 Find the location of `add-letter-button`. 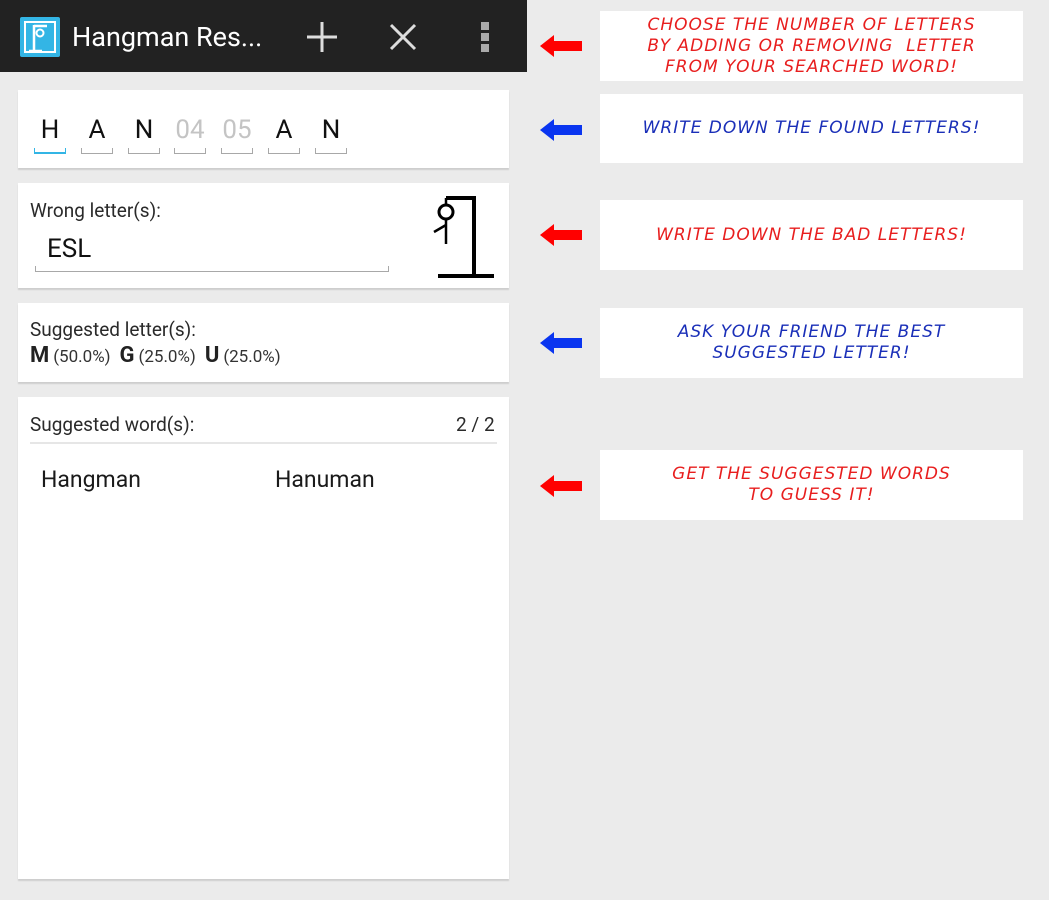

add-letter-button is located at coordinates (322, 37).